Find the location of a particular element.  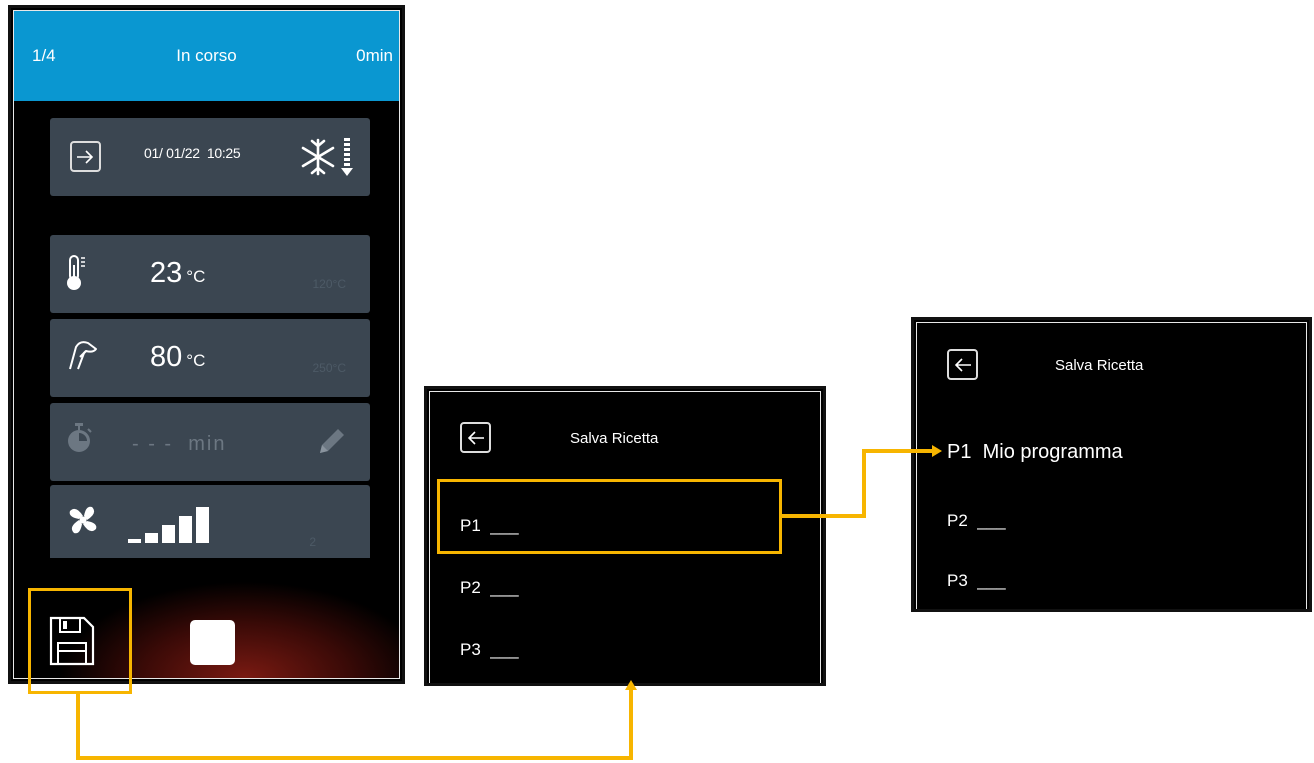

date-time: 01/ 01/22 10:25 is located at coordinates (192, 153).